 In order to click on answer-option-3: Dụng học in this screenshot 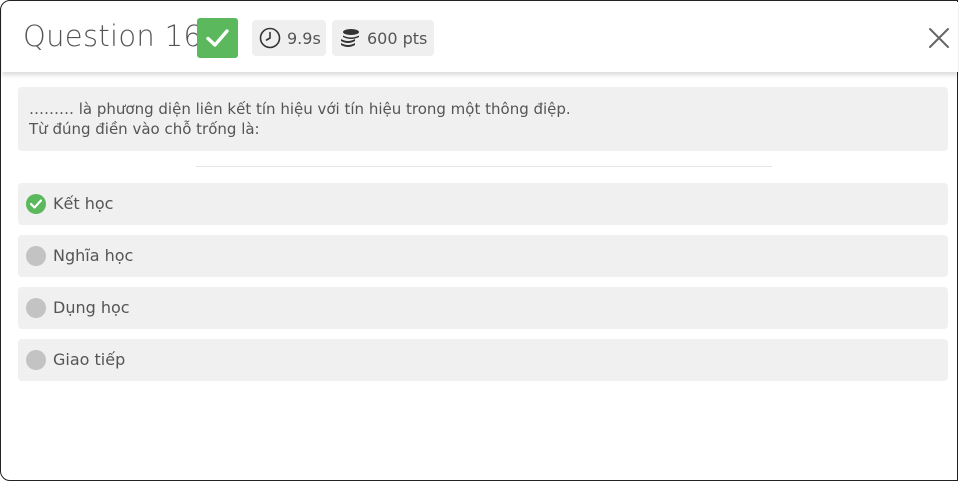, I will do `click(483, 308)`.